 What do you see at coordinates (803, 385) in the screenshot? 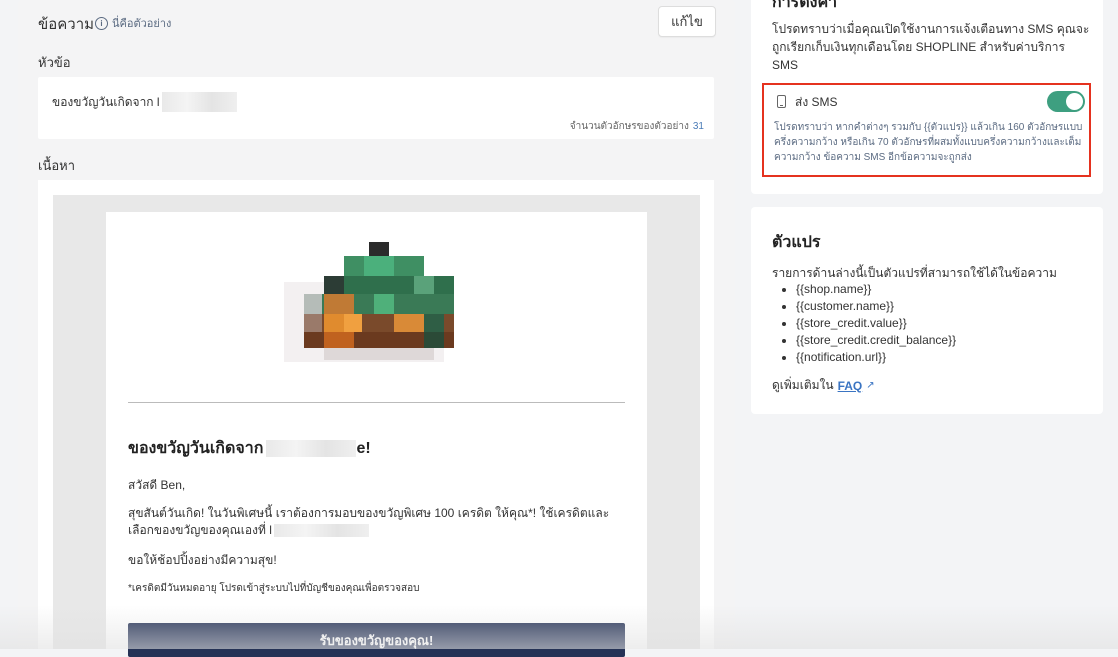
I see `see-more-label: ดูเพิ่มเติมใน` at bounding box center [803, 385].